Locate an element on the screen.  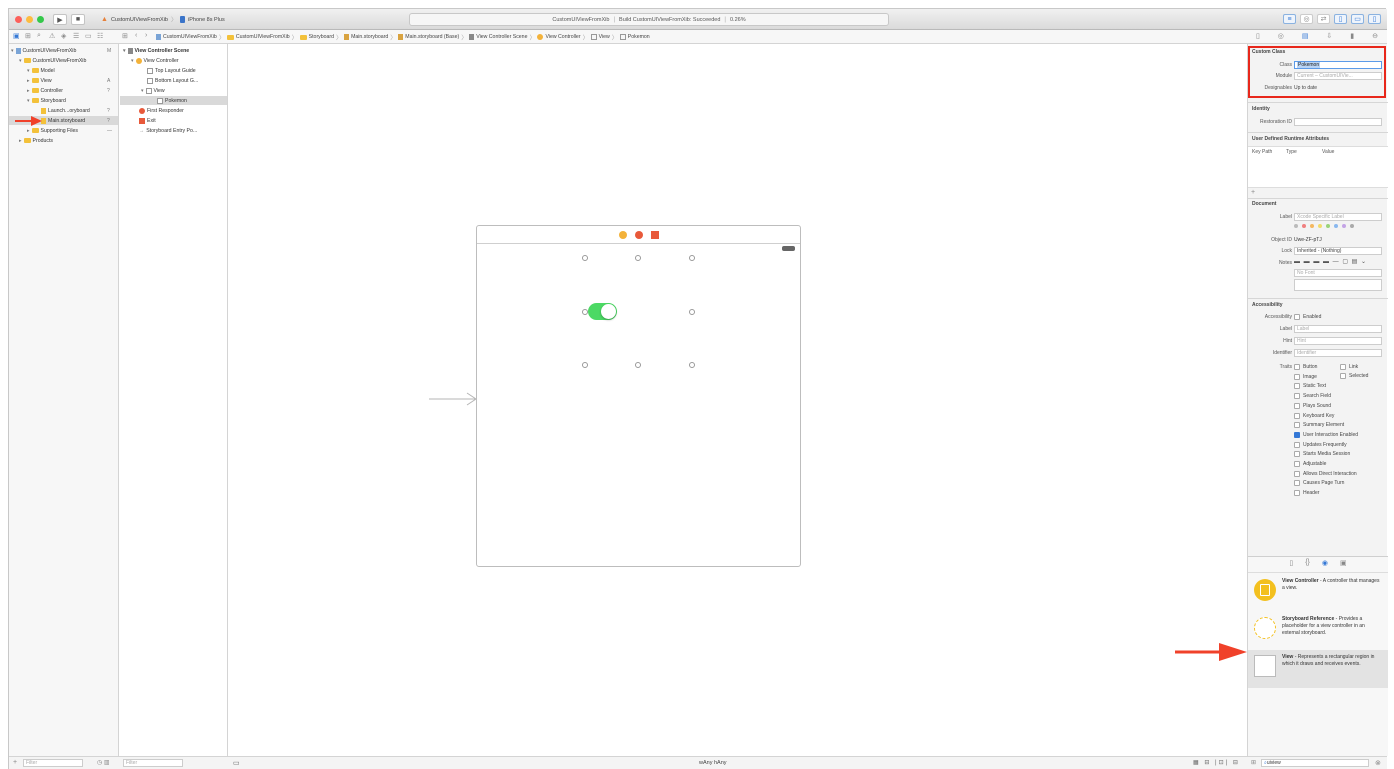
test-navigator-icon: ◈ is located at coordinates (63, 36).